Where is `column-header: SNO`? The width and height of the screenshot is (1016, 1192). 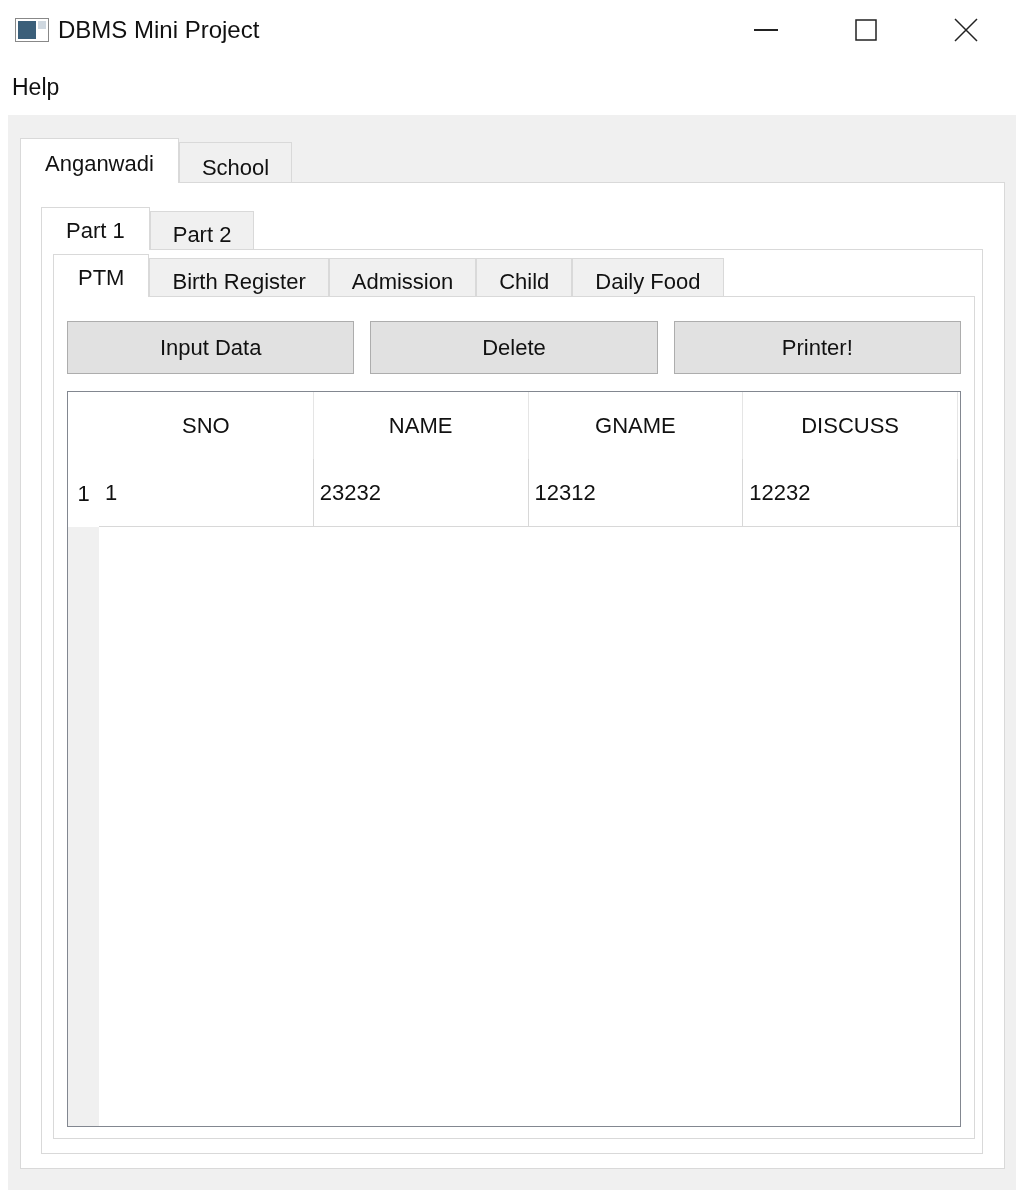
column-header: SNO is located at coordinates (206, 425).